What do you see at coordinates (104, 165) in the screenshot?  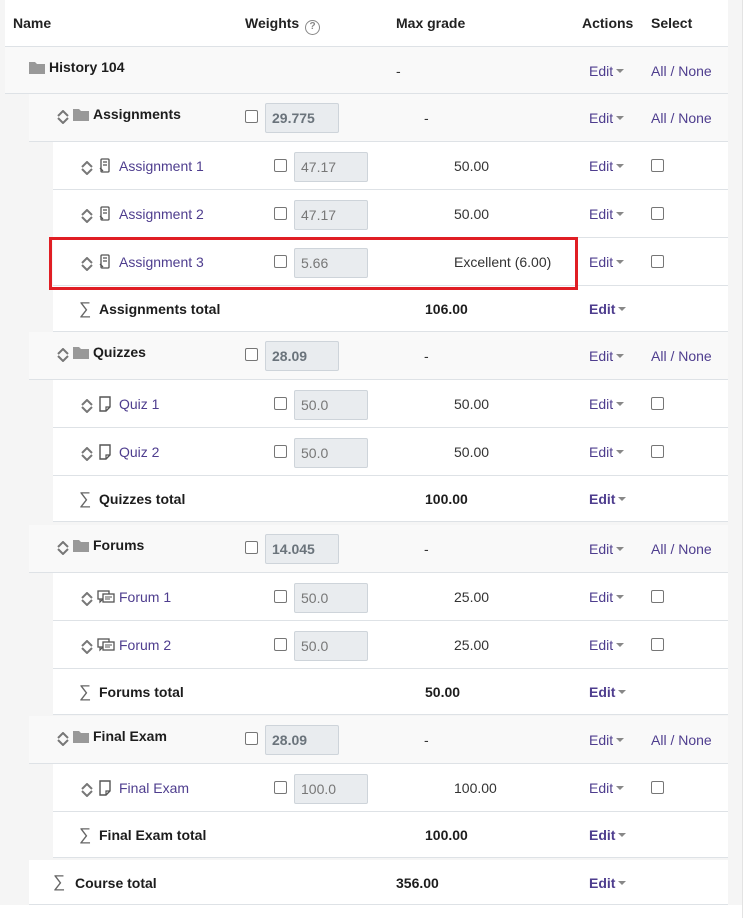 I see `assignment-icon` at bounding box center [104, 165].